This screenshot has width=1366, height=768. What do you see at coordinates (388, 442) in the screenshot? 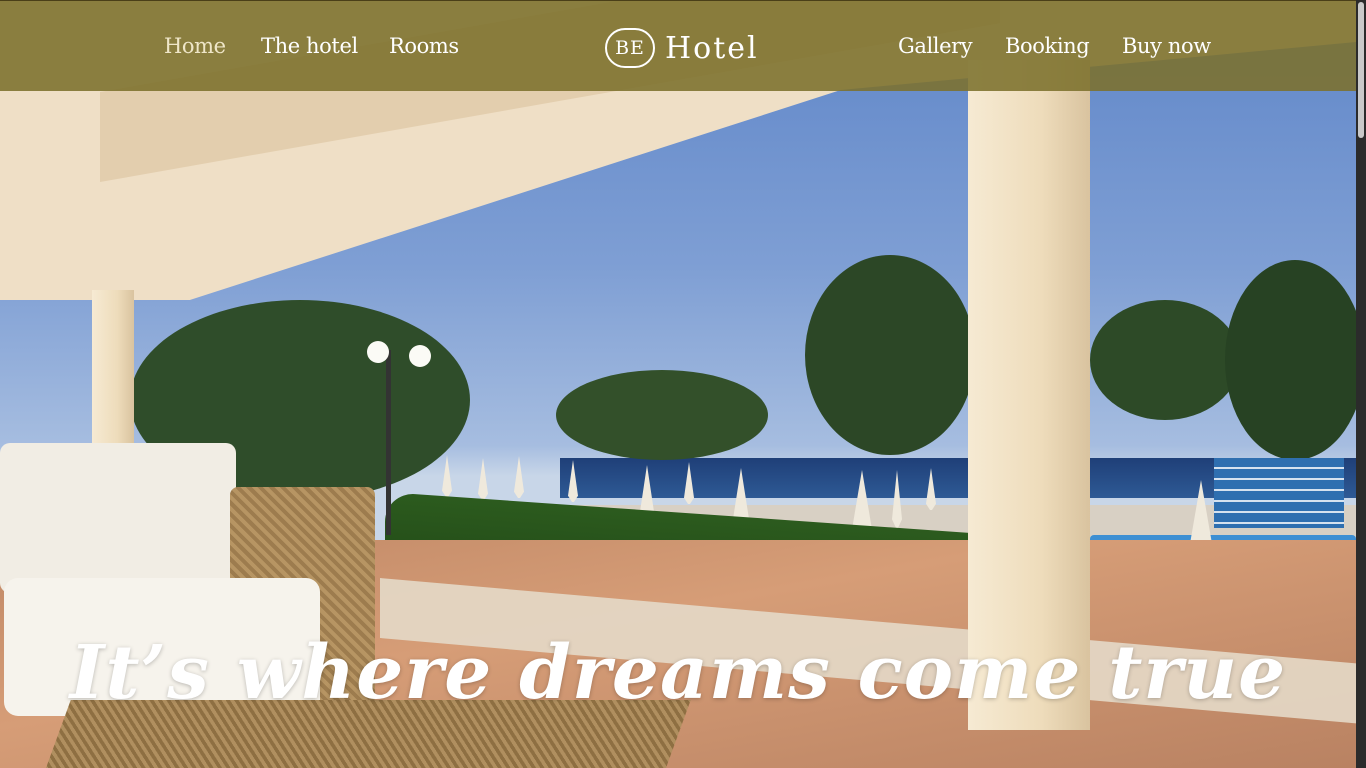
I see `lamp-post` at bounding box center [388, 442].